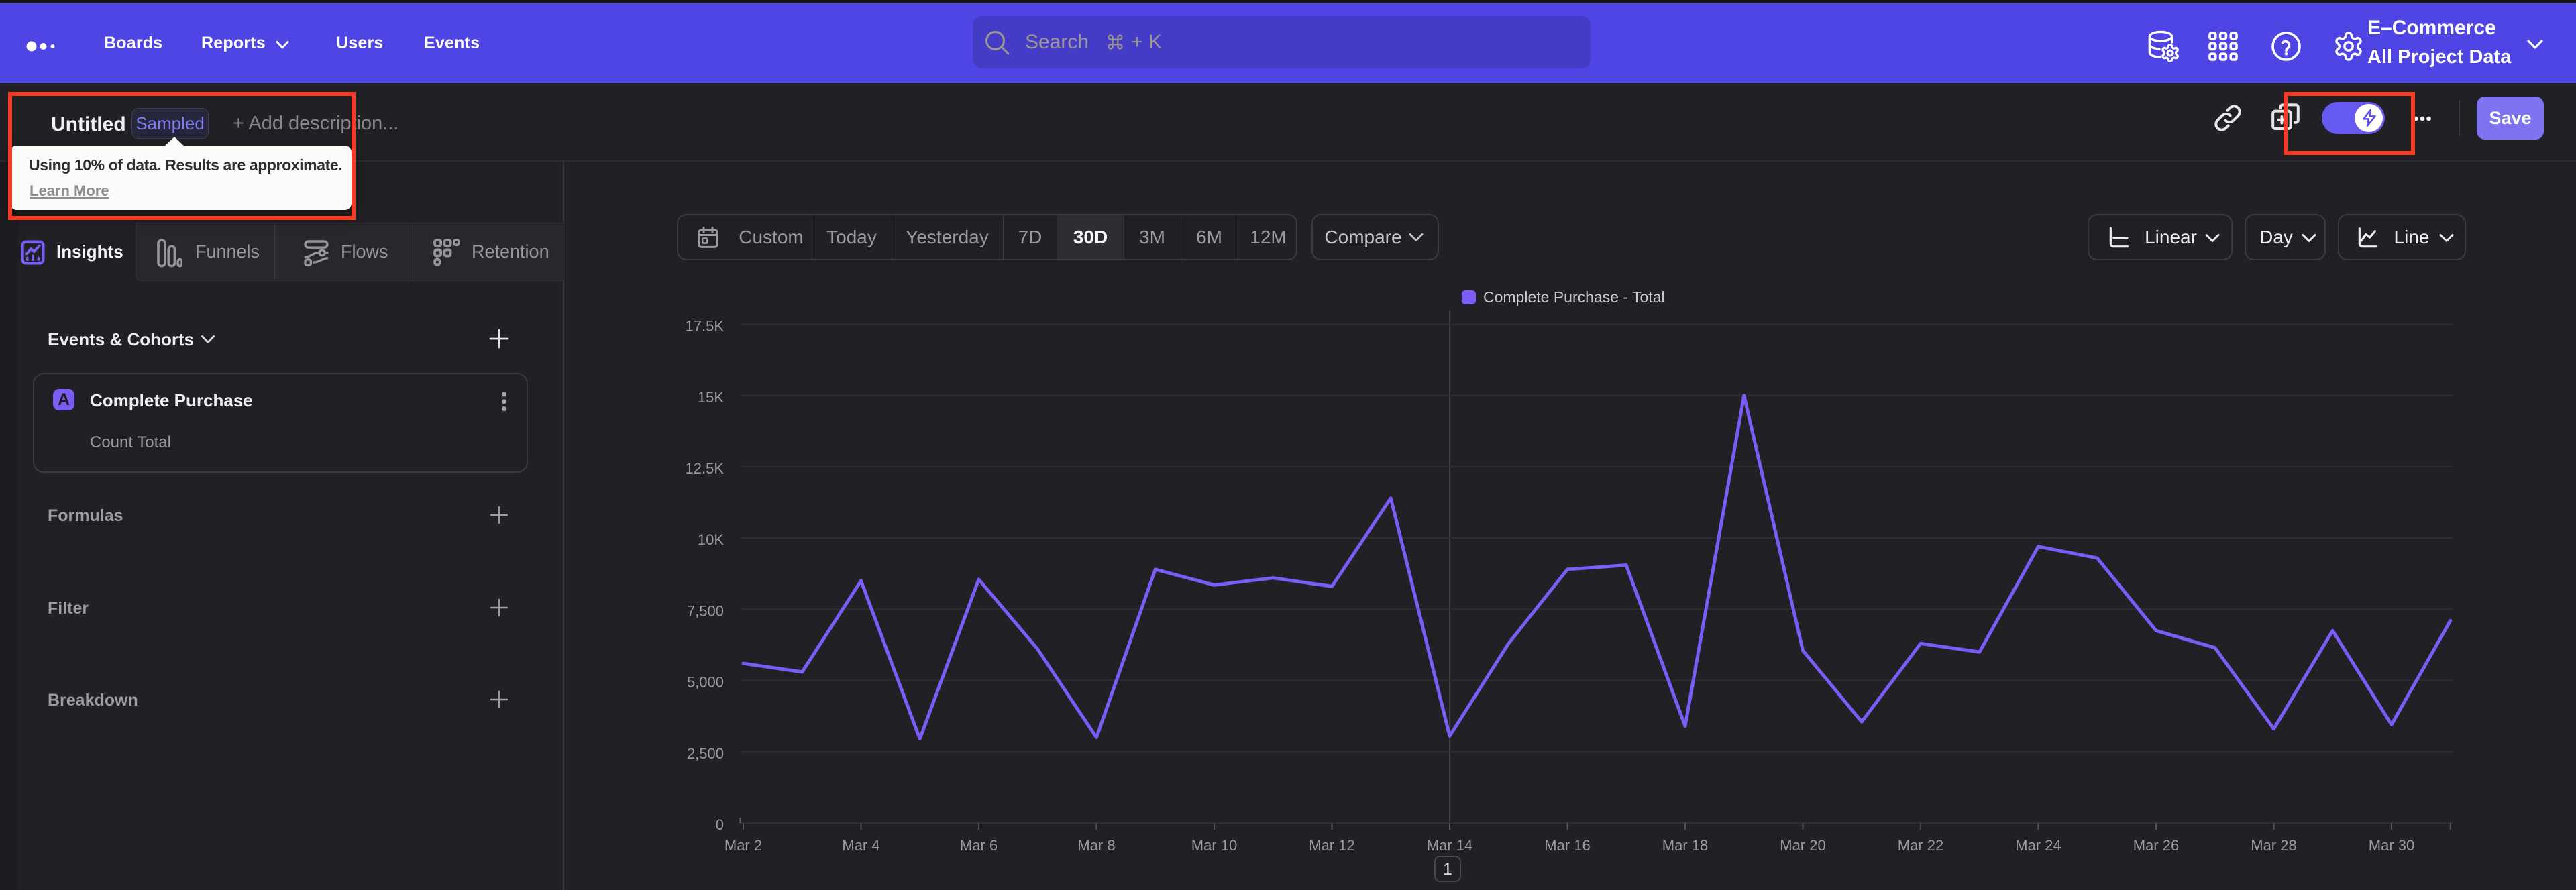  What do you see at coordinates (705, 468) in the screenshot?
I see `svg-text: 12.5K` at bounding box center [705, 468].